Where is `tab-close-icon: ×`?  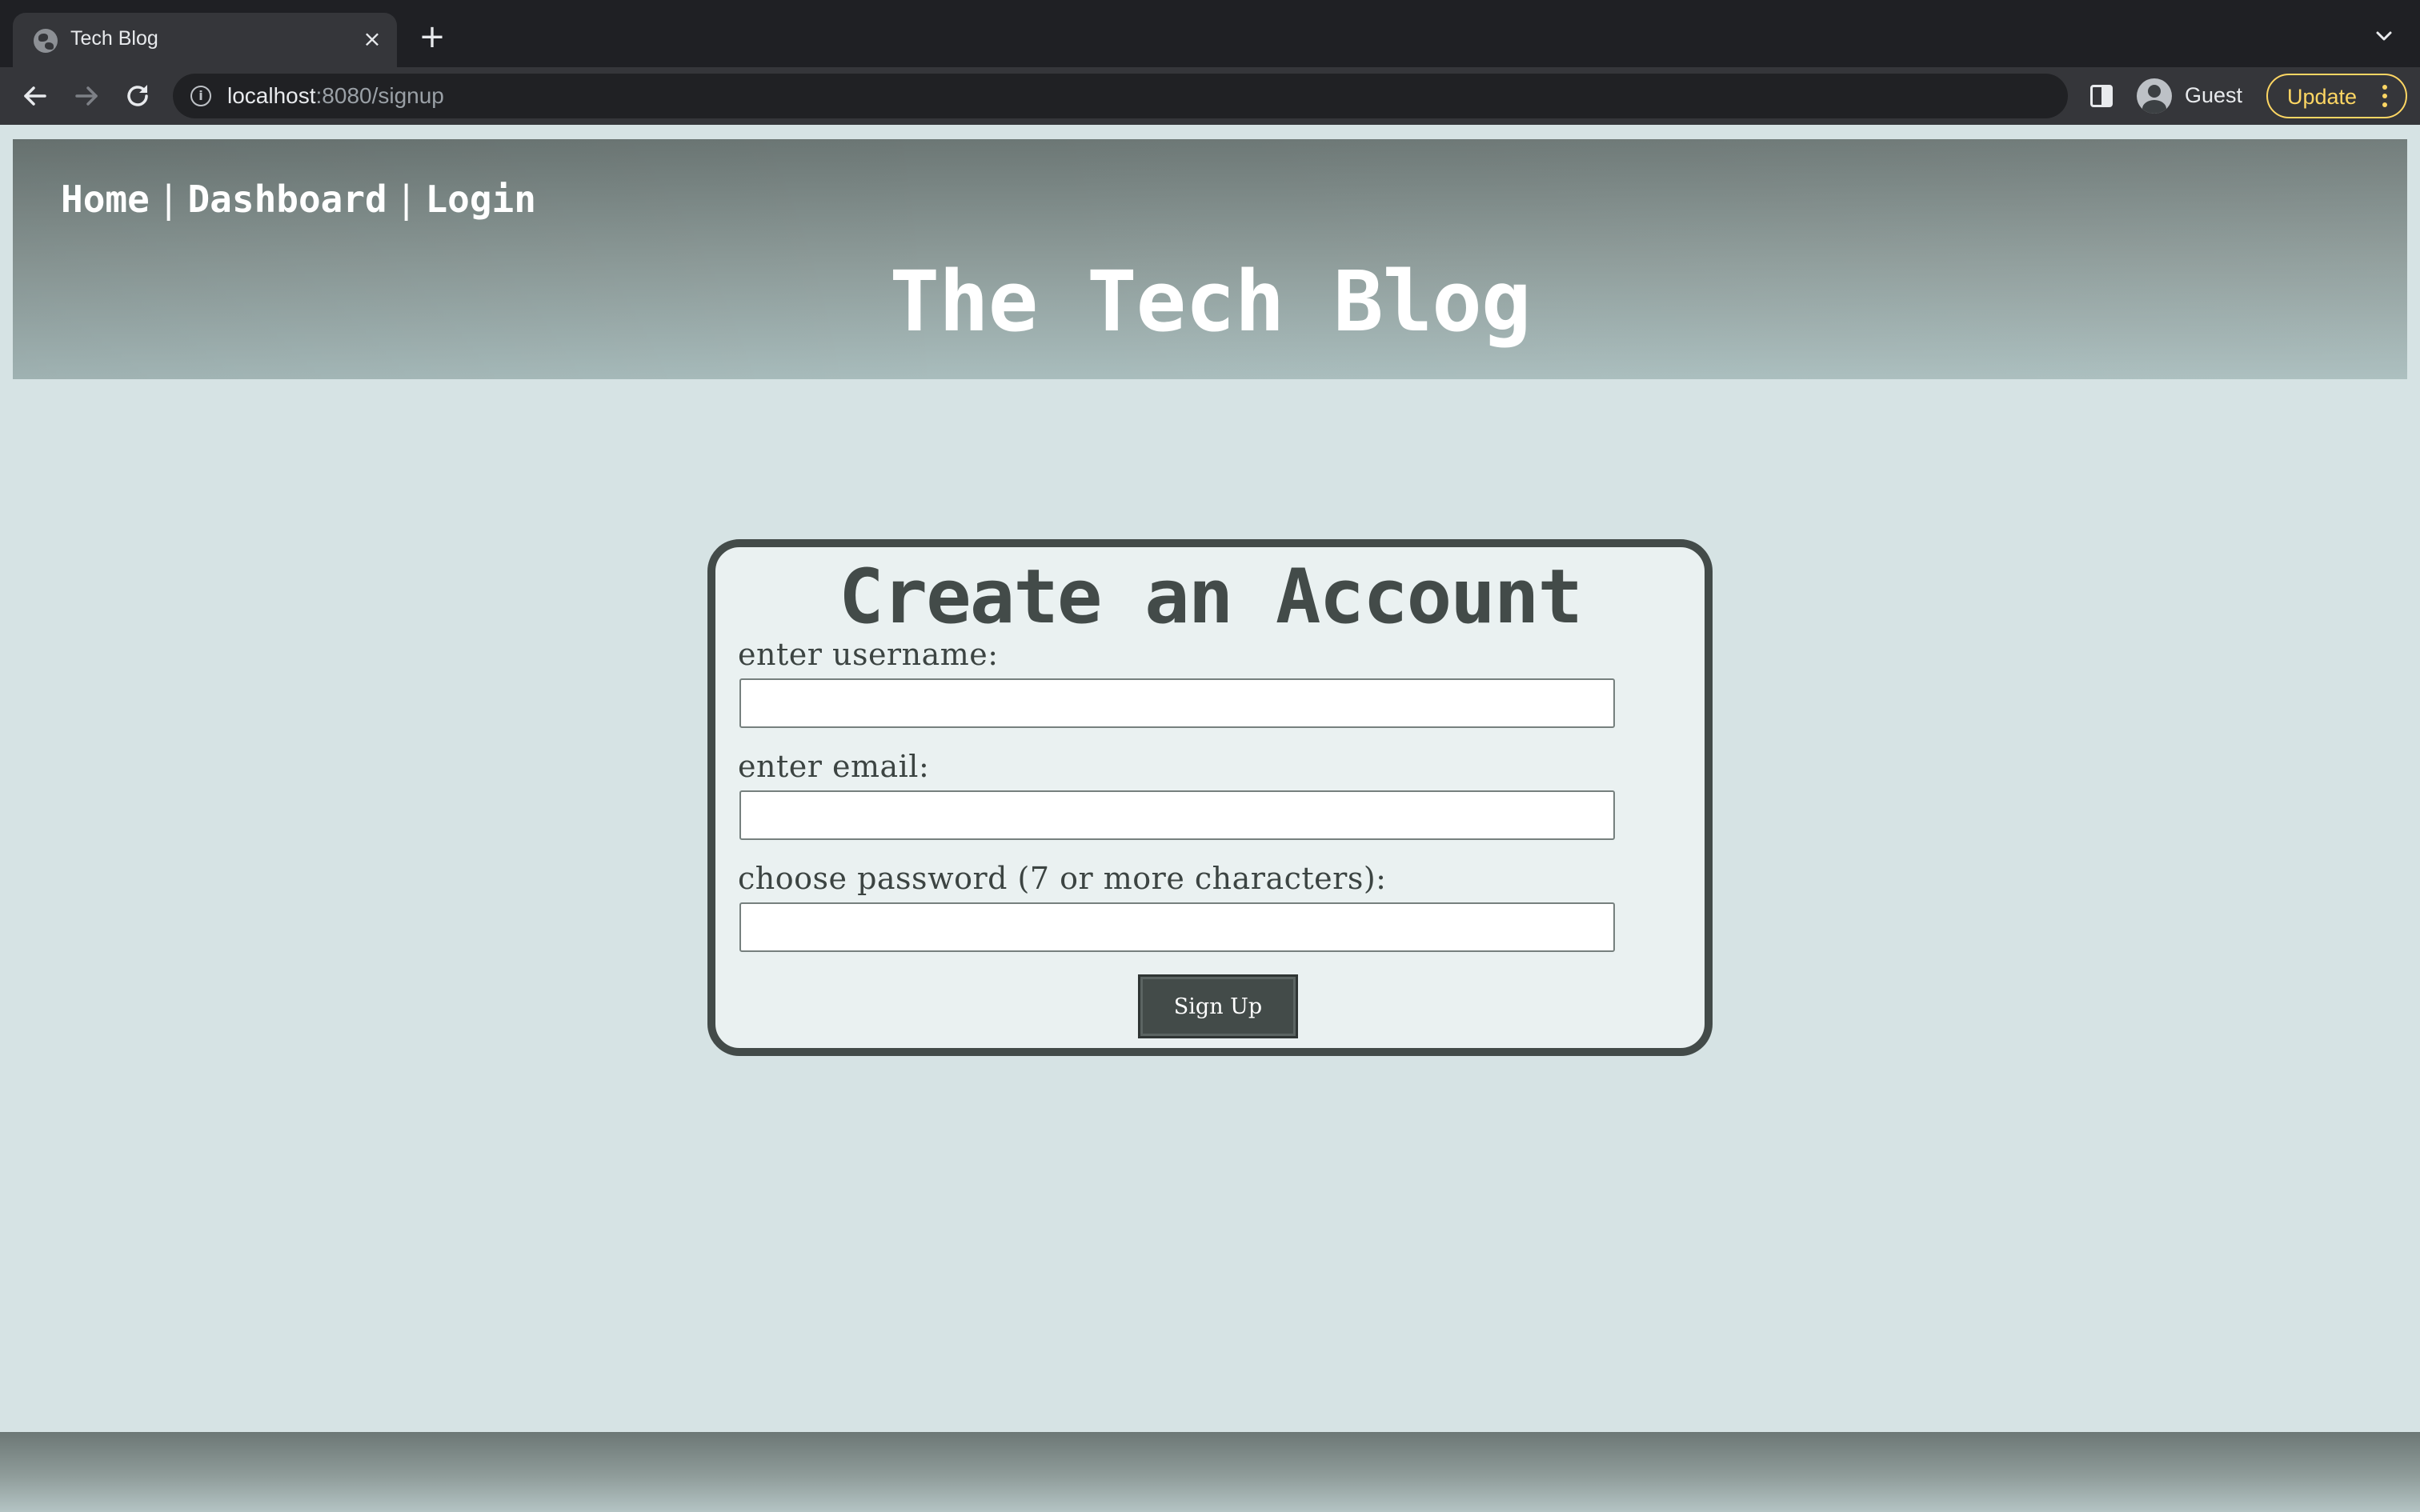 tab-close-icon: × is located at coordinates (372, 39).